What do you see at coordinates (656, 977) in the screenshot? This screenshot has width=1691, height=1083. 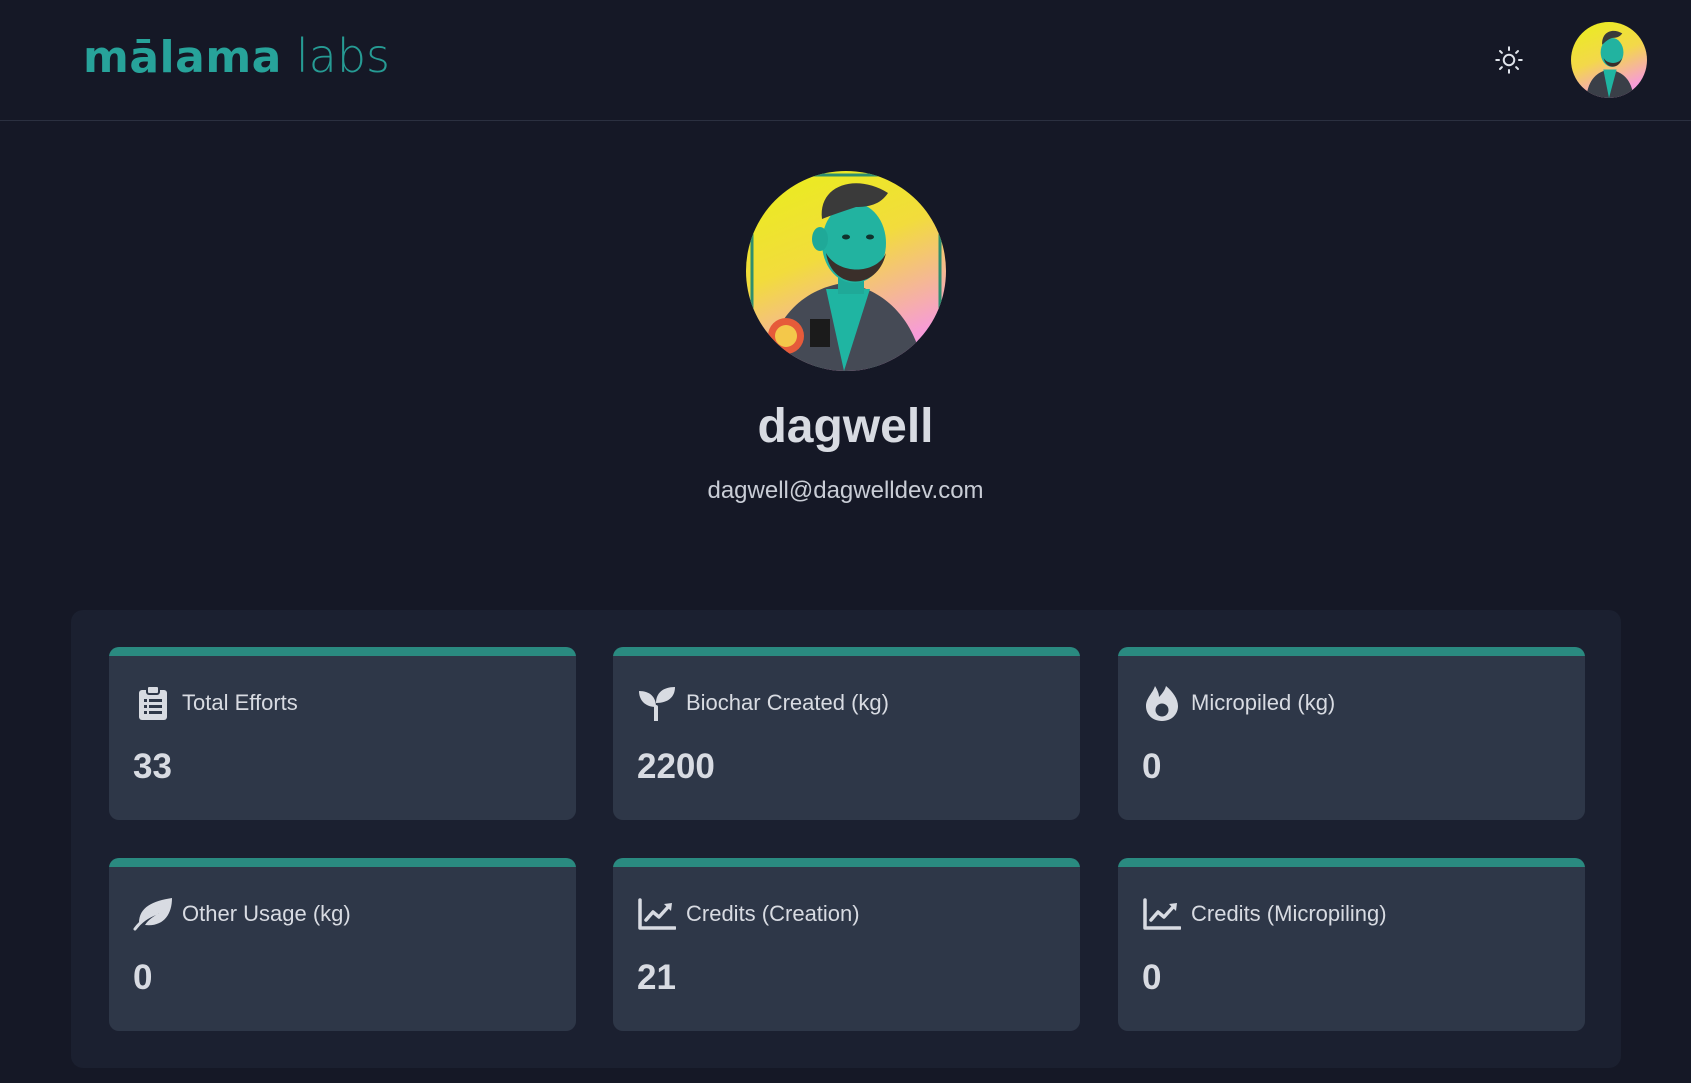 I see `stat-value: 21` at bounding box center [656, 977].